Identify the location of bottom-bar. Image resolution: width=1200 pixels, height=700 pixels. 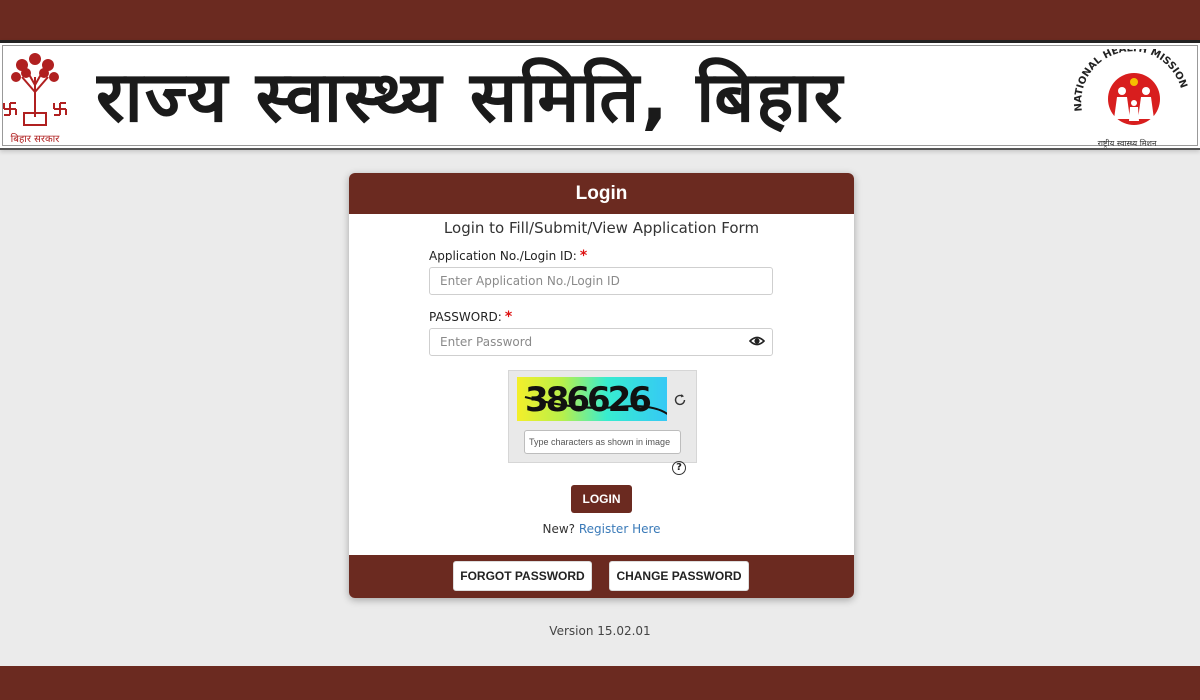
(600, 683).